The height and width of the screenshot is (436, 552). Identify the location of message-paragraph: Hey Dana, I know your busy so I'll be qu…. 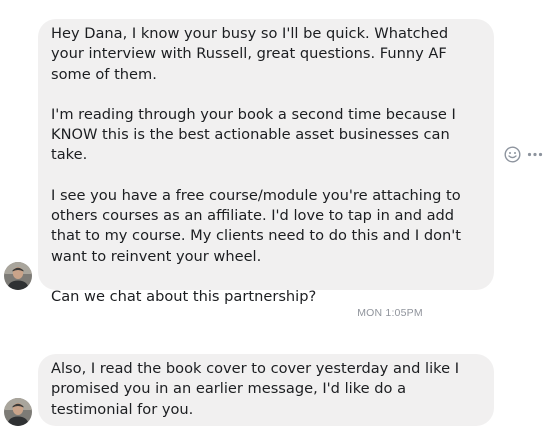
(250, 54).